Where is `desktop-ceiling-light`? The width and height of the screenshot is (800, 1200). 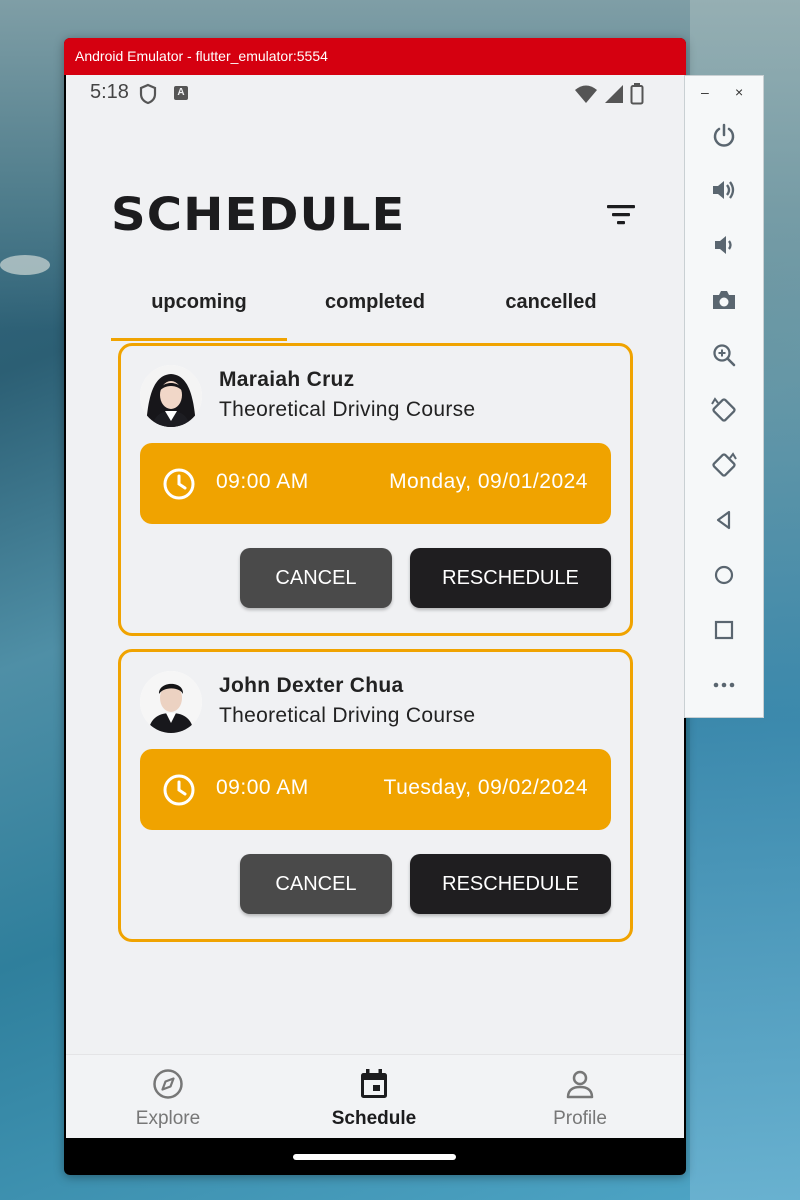
desktop-ceiling-light is located at coordinates (25, 265).